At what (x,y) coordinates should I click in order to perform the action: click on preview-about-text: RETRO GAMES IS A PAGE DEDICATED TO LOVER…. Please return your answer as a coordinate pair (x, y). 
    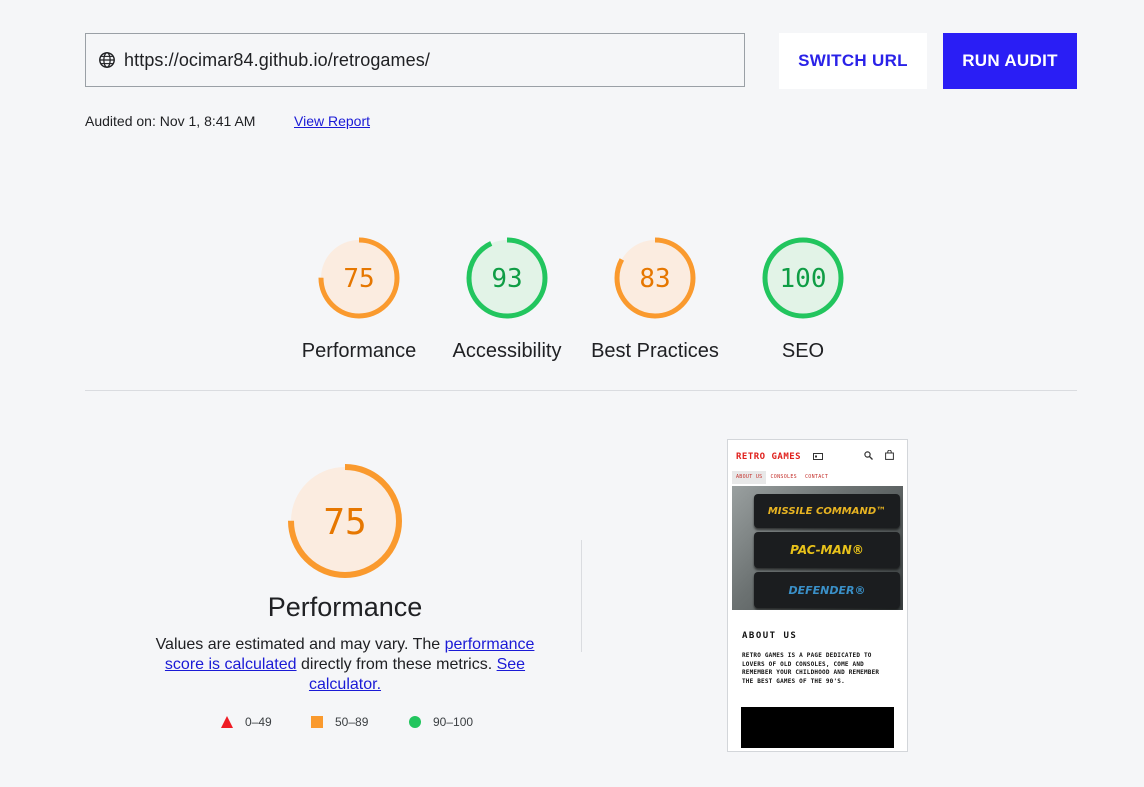
    Looking at the image, I should click on (811, 668).